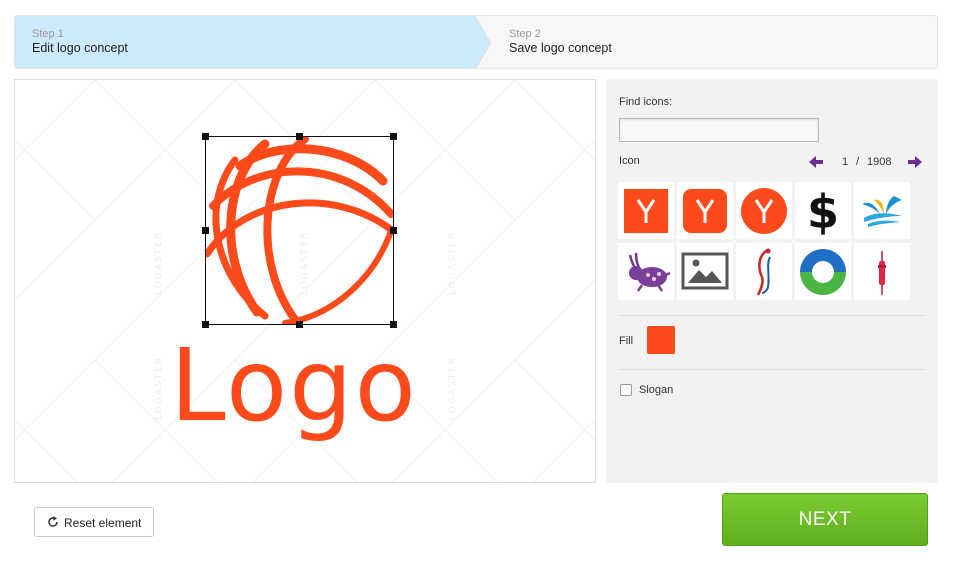  What do you see at coordinates (719, 130) in the screenshot?
I see `find-icons-input` at bounding box center [719, 130].